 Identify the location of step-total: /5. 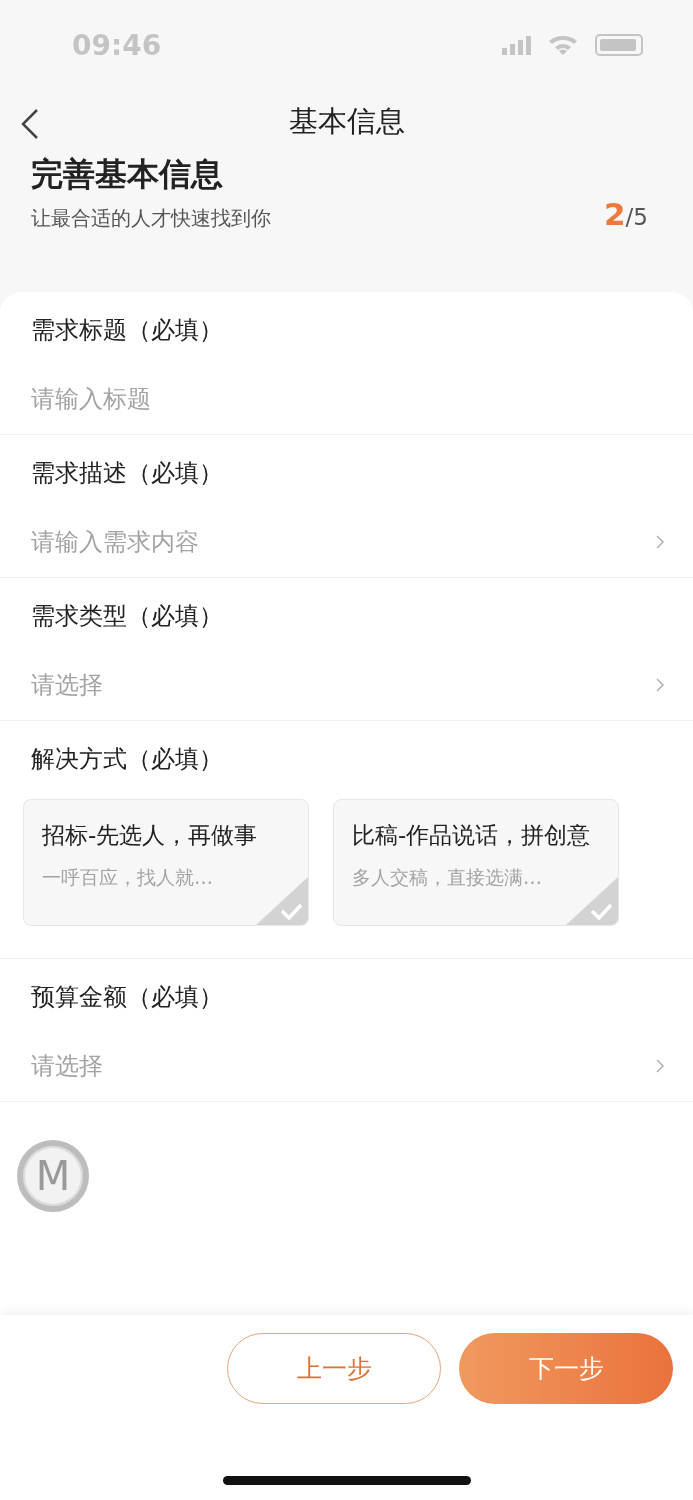
(636, 217).